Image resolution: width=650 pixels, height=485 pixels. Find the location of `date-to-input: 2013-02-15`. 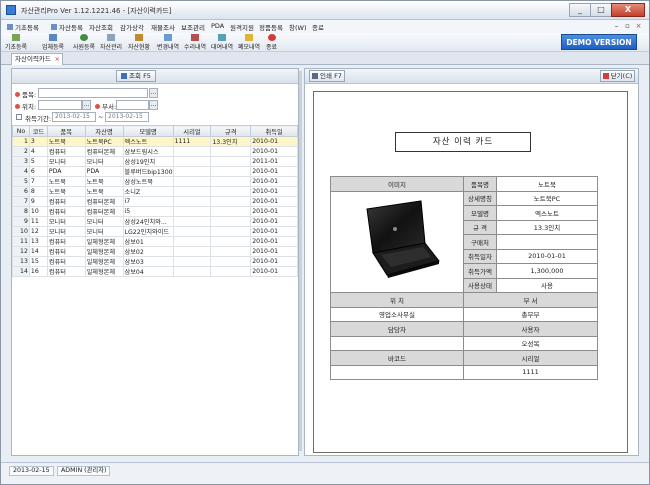

date-to-input: 2013-02-15 is located at coordinates (127, 117).